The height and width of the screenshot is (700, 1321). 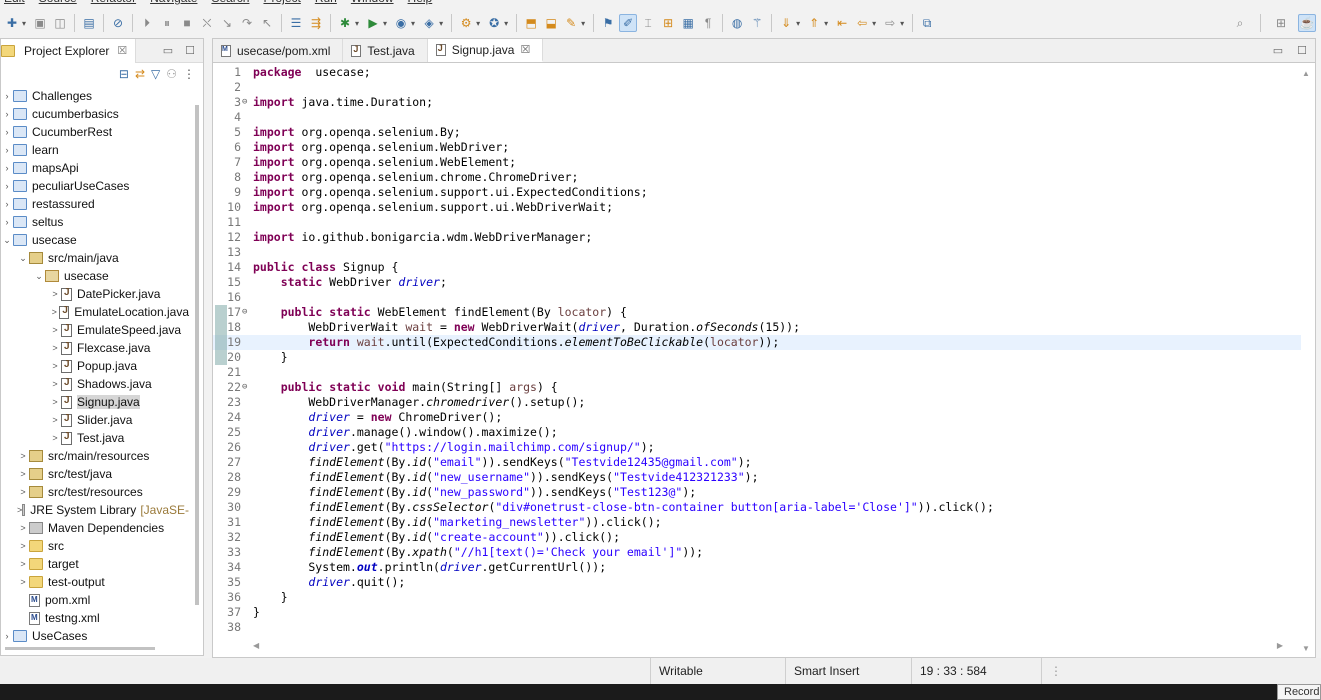 What do you see at coordinates (583, 23) in the screenshot?
I see `search-dropdown: ▾` at bounding box center [583, 23].